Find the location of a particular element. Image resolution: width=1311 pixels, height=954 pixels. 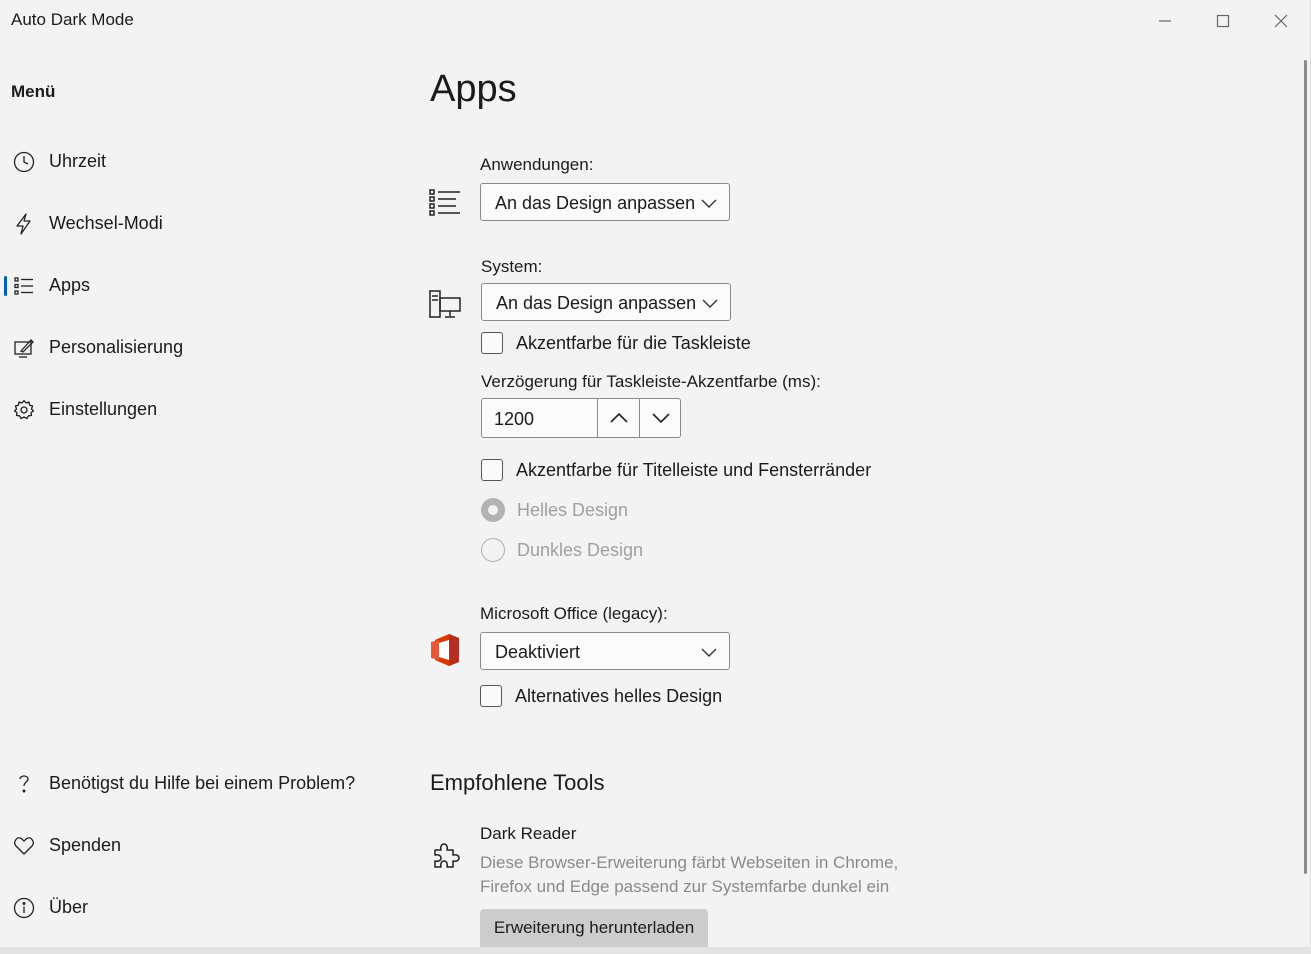

sidebar-item-label: Wechsel-Modi is located at coordinates (106, 223).